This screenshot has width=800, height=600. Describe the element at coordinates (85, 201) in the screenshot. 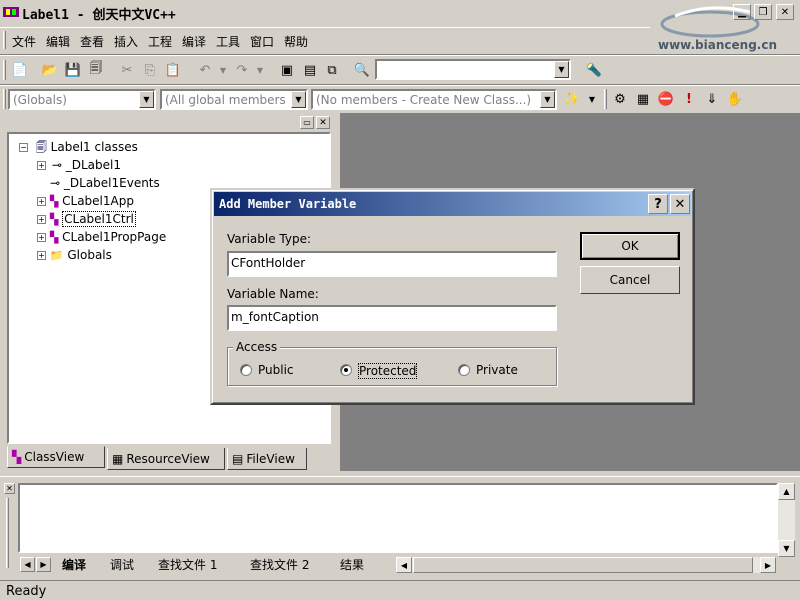

I see `tree-item-clabel1app: + ▚ CLabel1App` at that location.